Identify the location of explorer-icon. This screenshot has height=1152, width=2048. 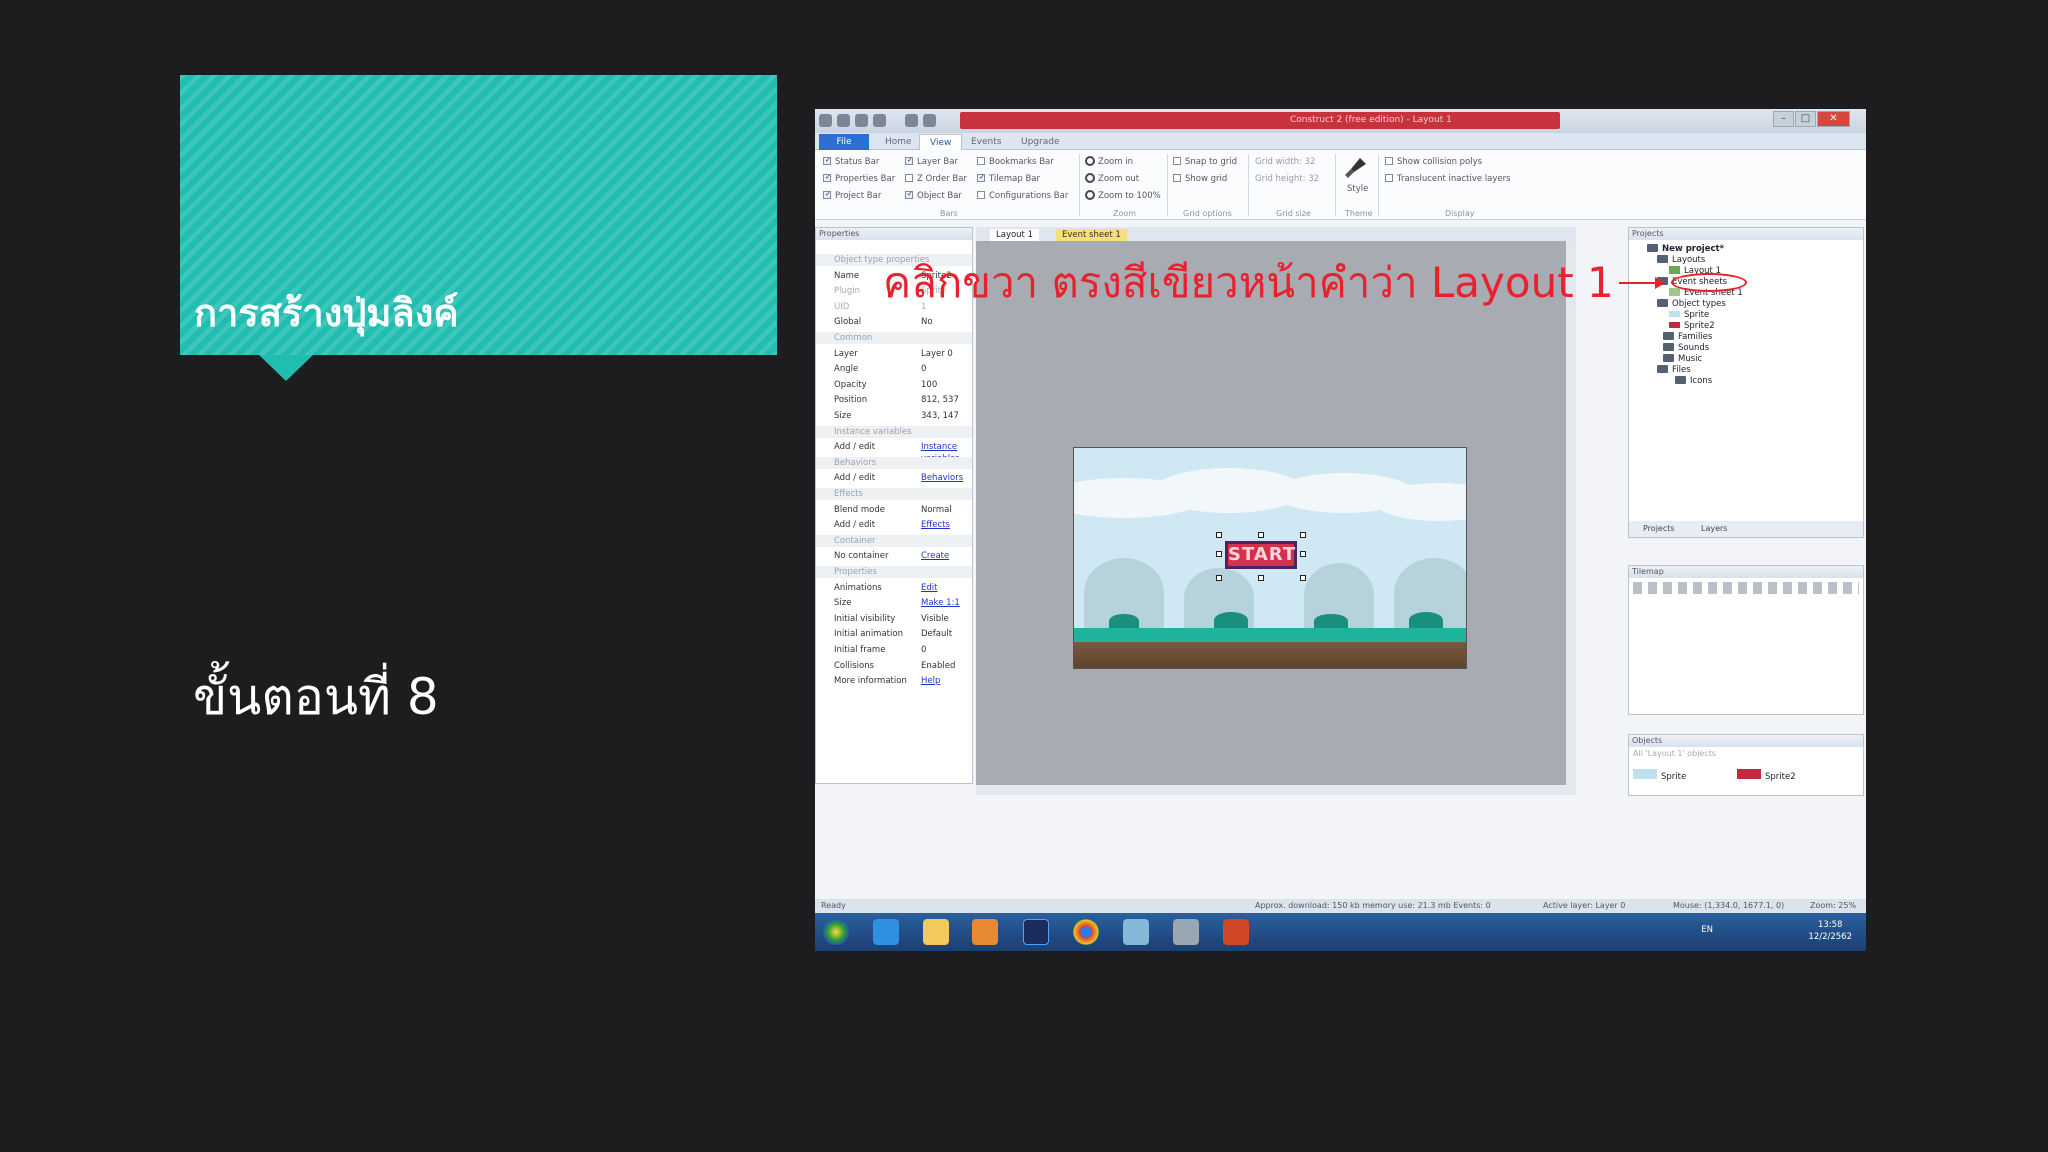
(936, 932).